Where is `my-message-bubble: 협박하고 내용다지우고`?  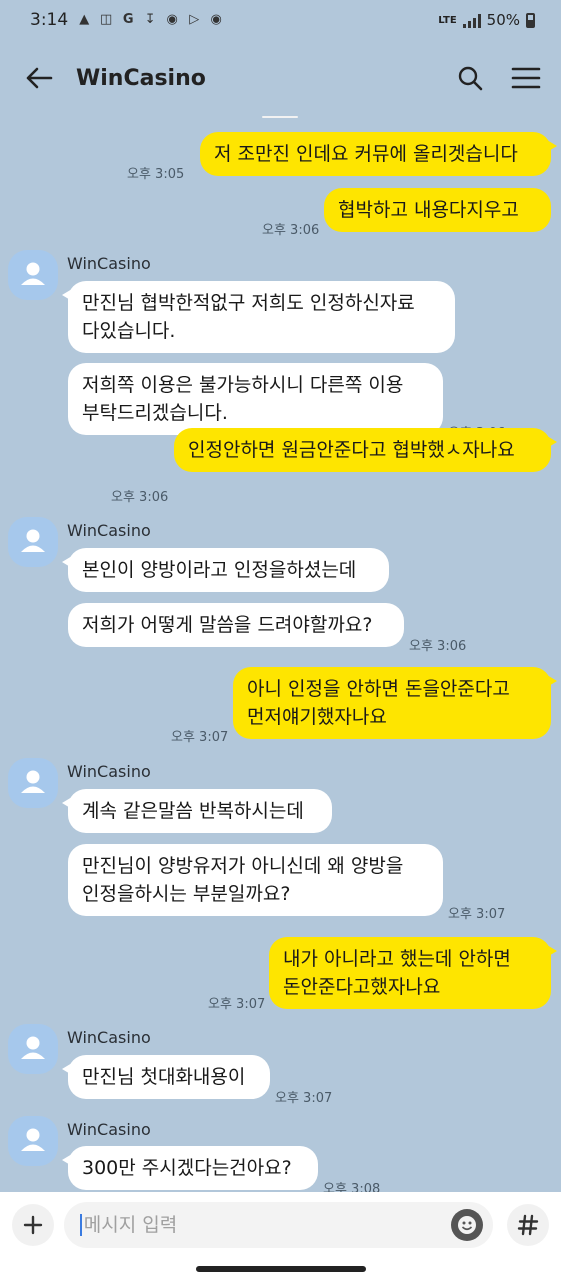 my-message-bubble: 협박하고 내용다지우고 is located at coordinates (437, 210).